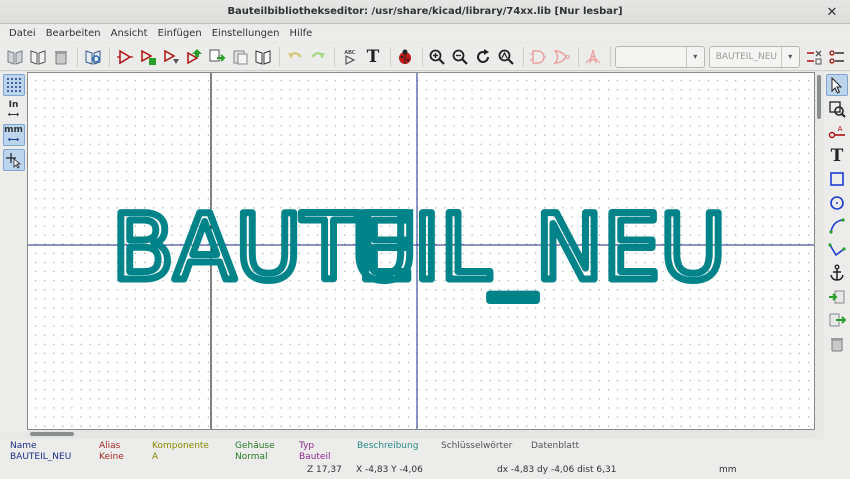  I want to click on add-rectangle-button, so click(837, 179).